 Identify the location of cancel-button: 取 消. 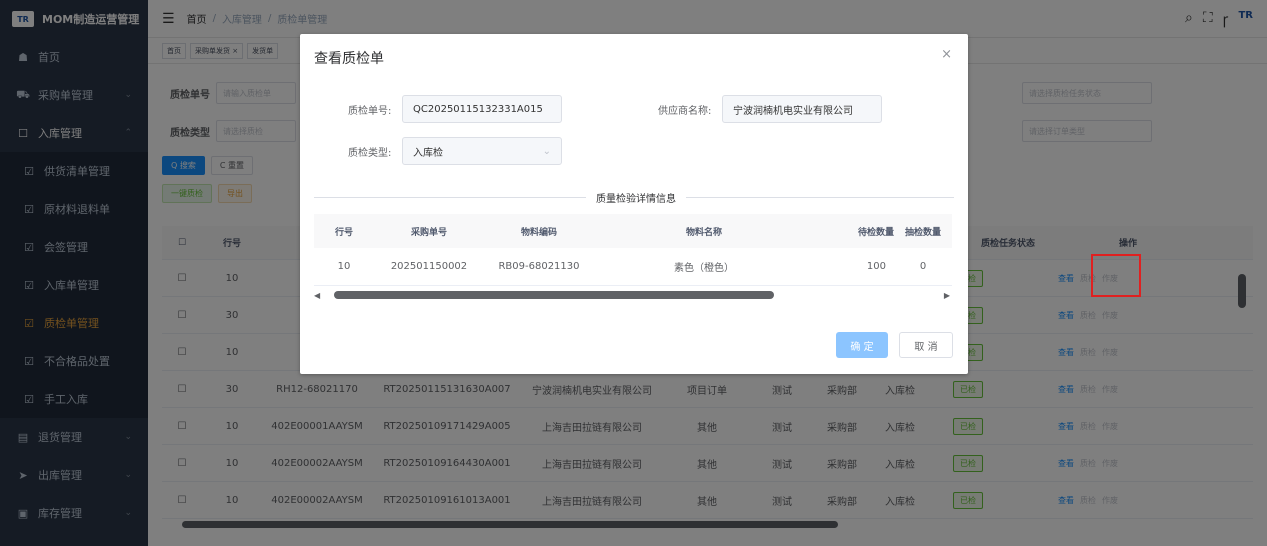
(926, 345).